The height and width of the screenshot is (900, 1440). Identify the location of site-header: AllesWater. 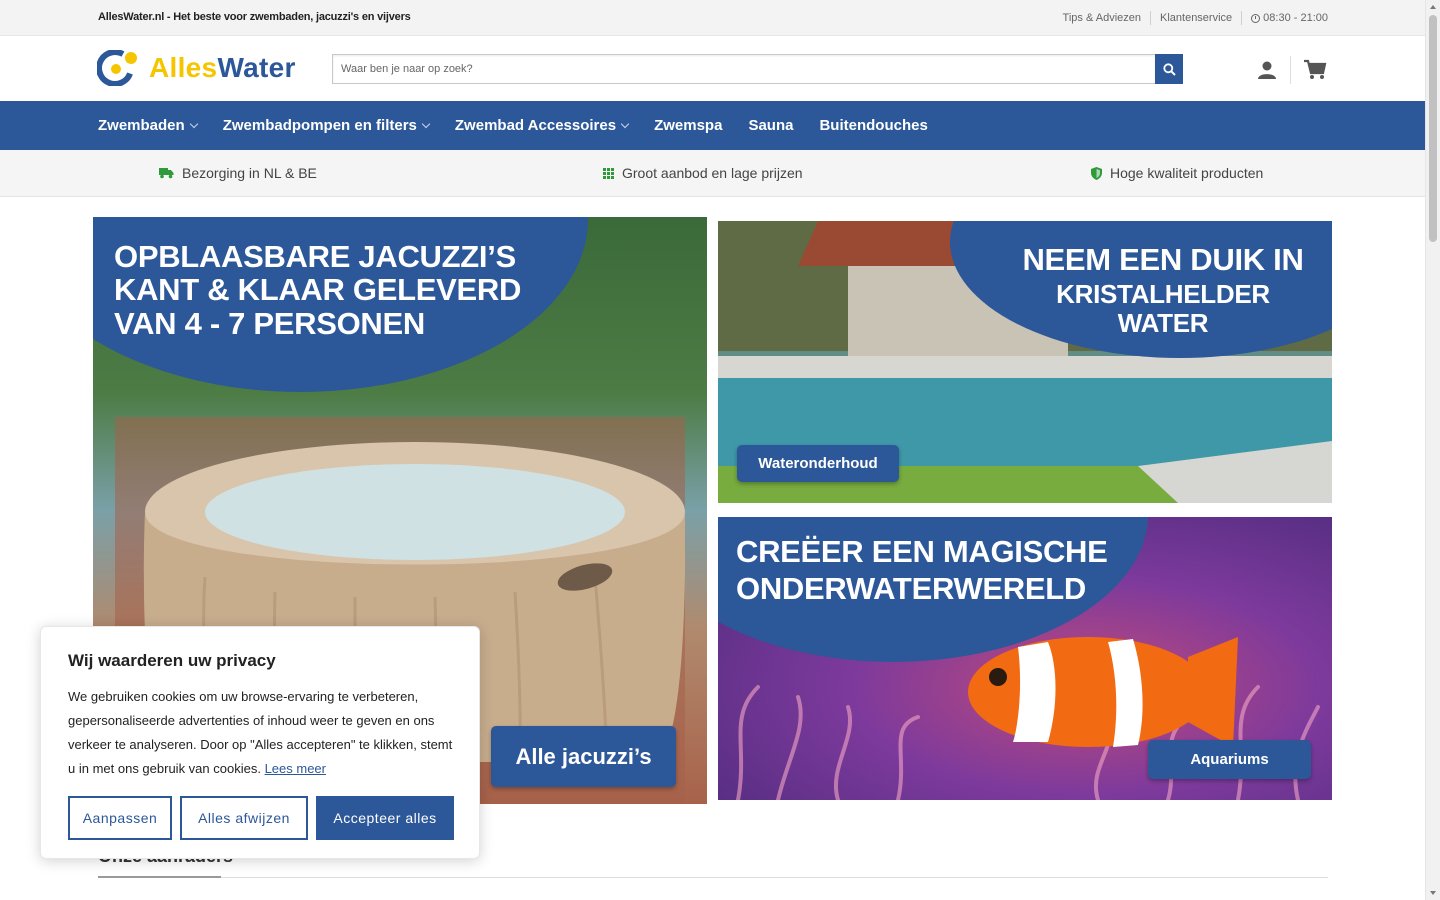
(712, 68).